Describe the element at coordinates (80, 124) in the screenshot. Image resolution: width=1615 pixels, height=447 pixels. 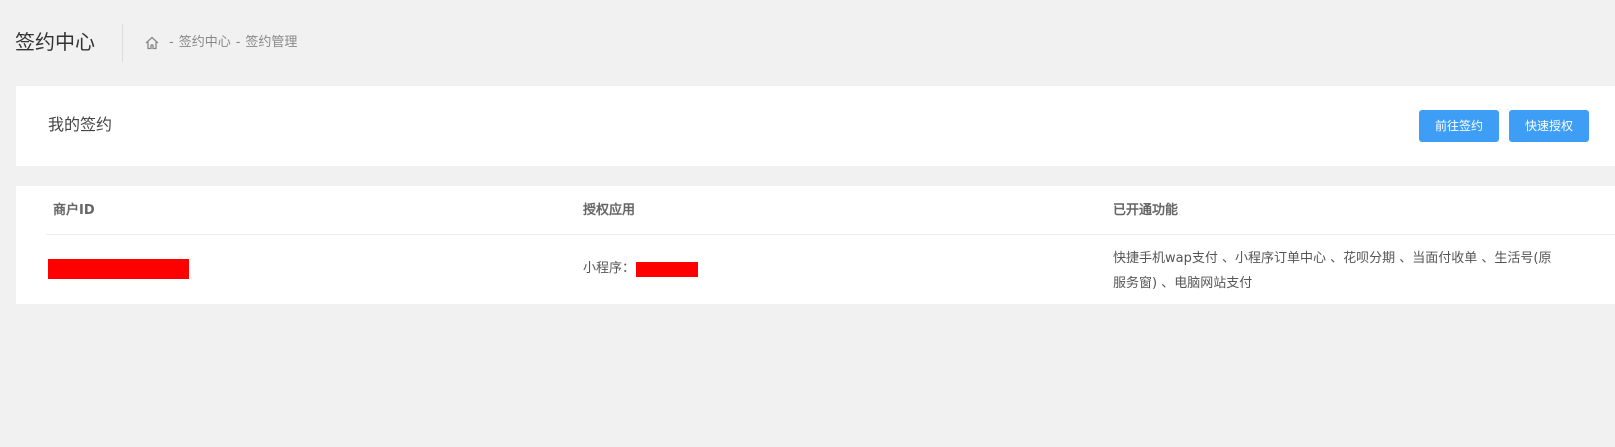
I see `card-title: 我的签约` at that location.